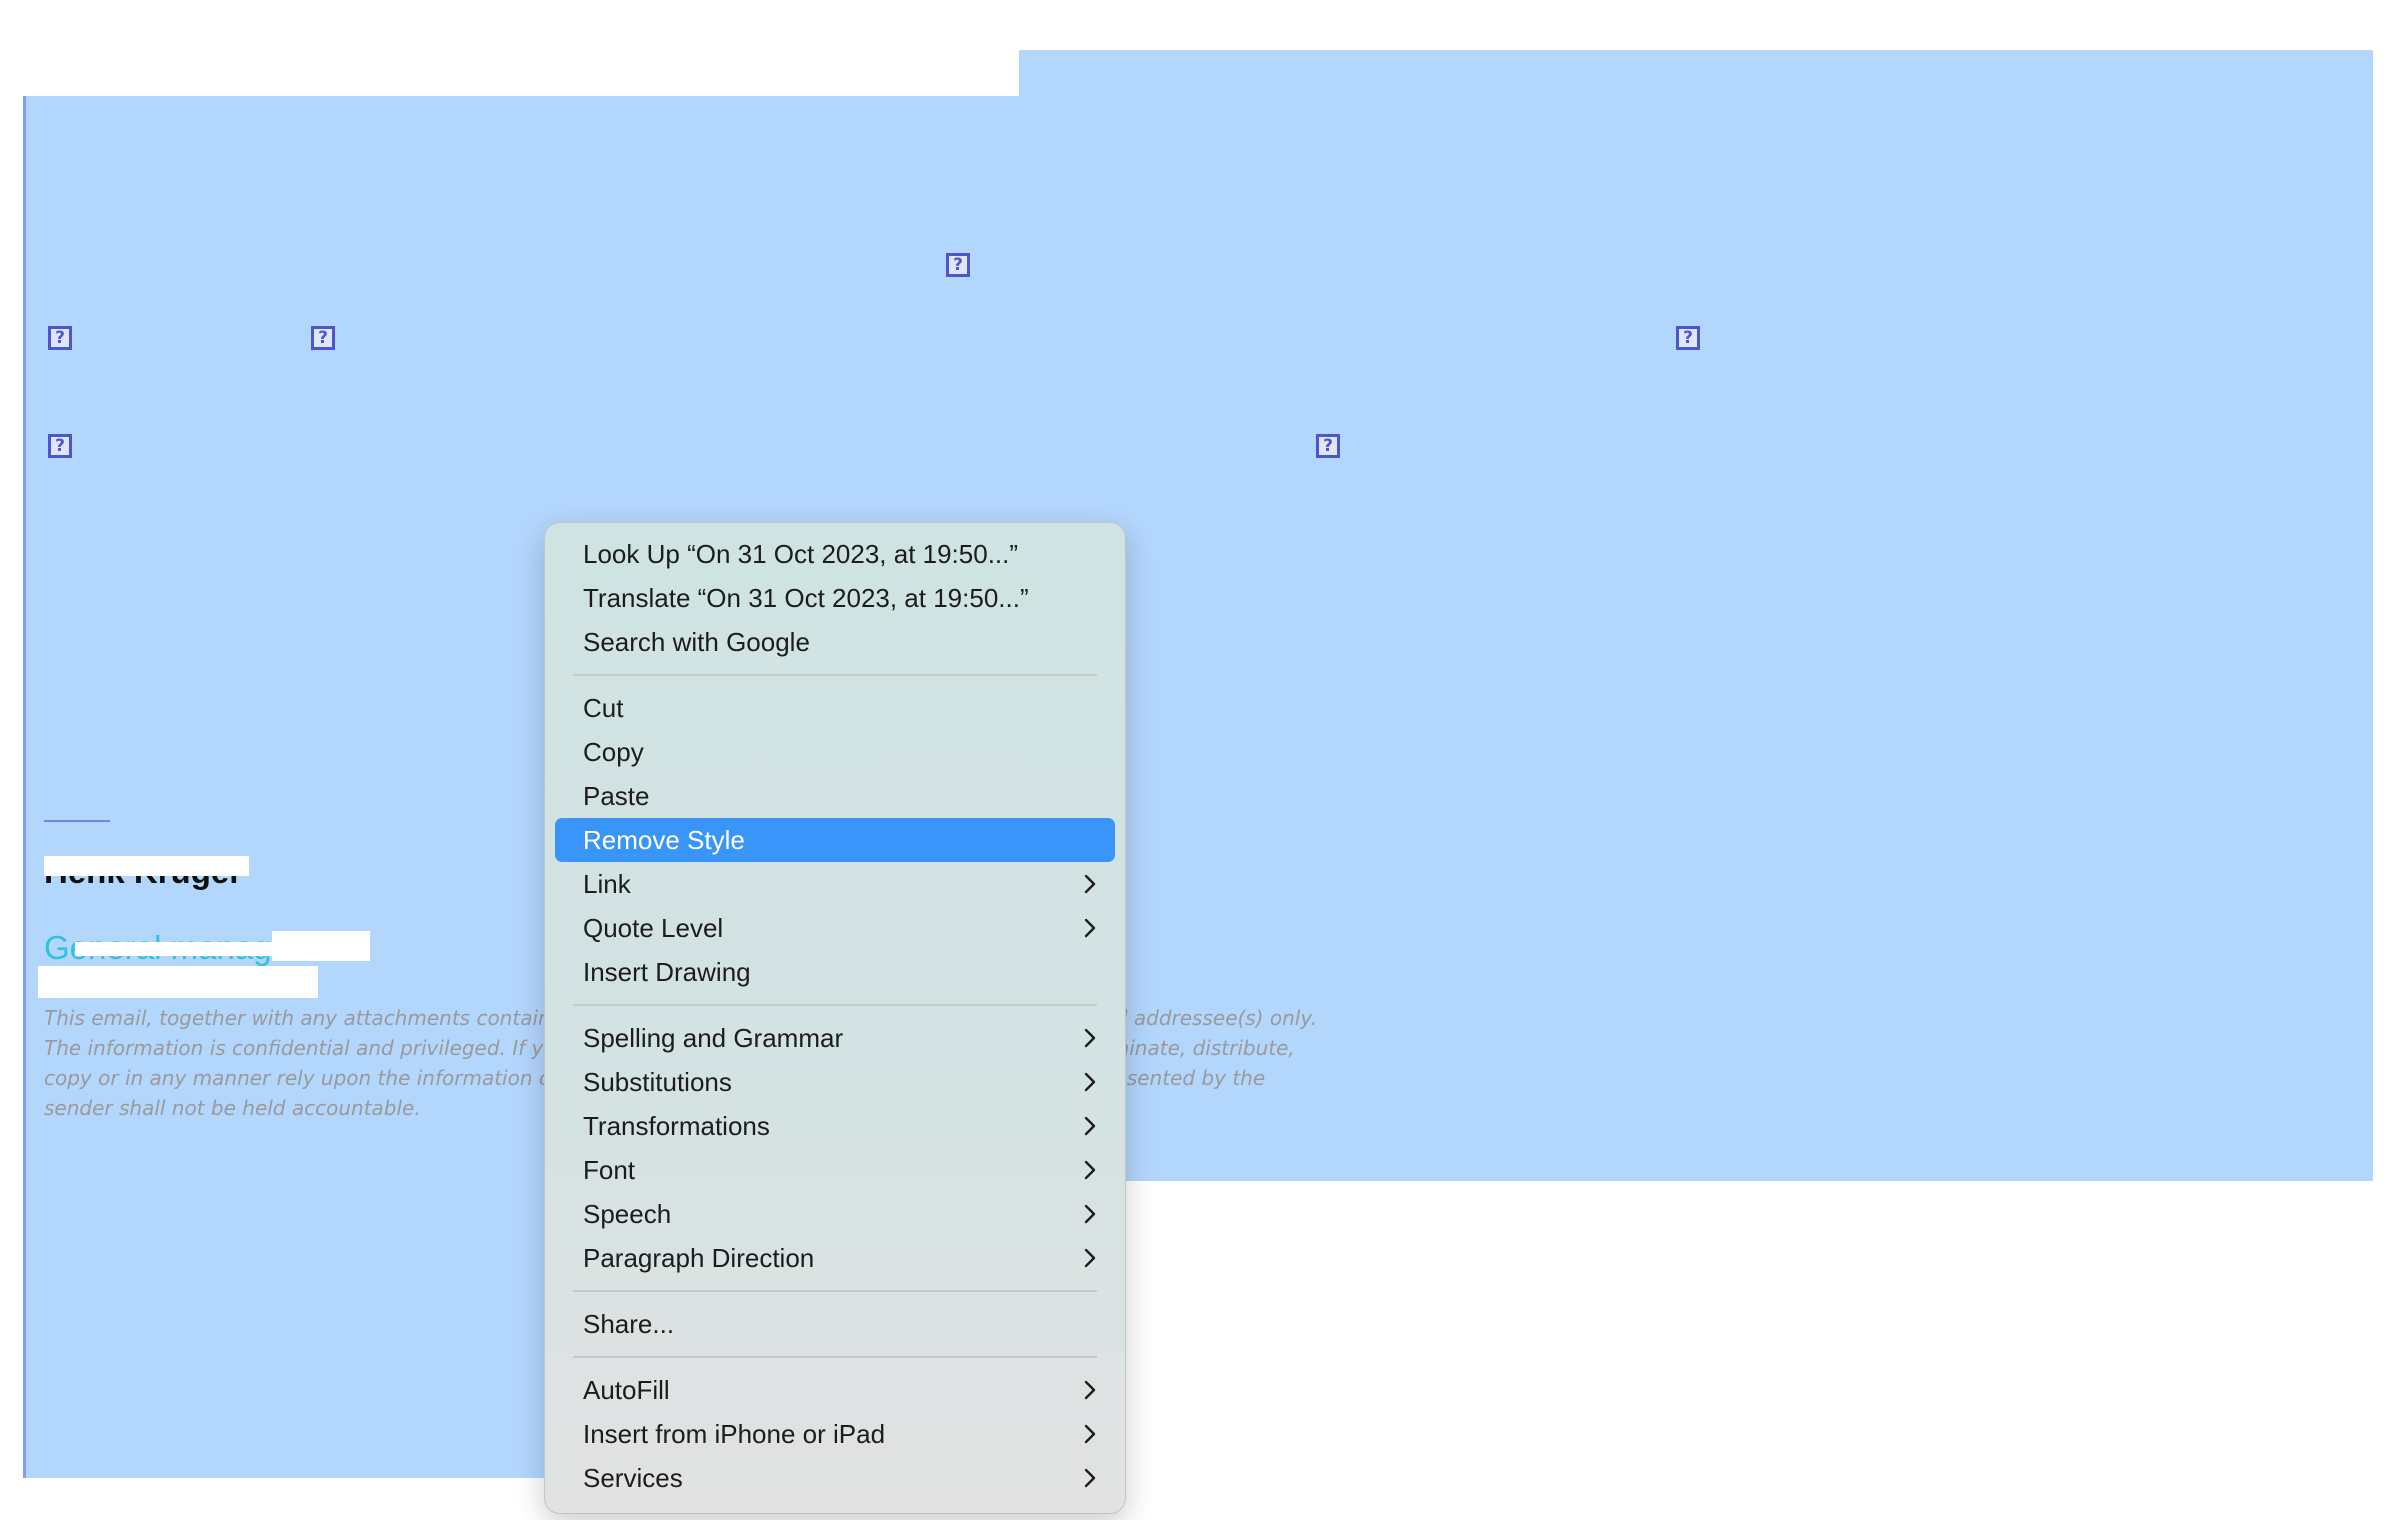 This screenshot has width=2390, height=1520. I want to click on menu-item-label: AutoFill, so click(626, 1390).